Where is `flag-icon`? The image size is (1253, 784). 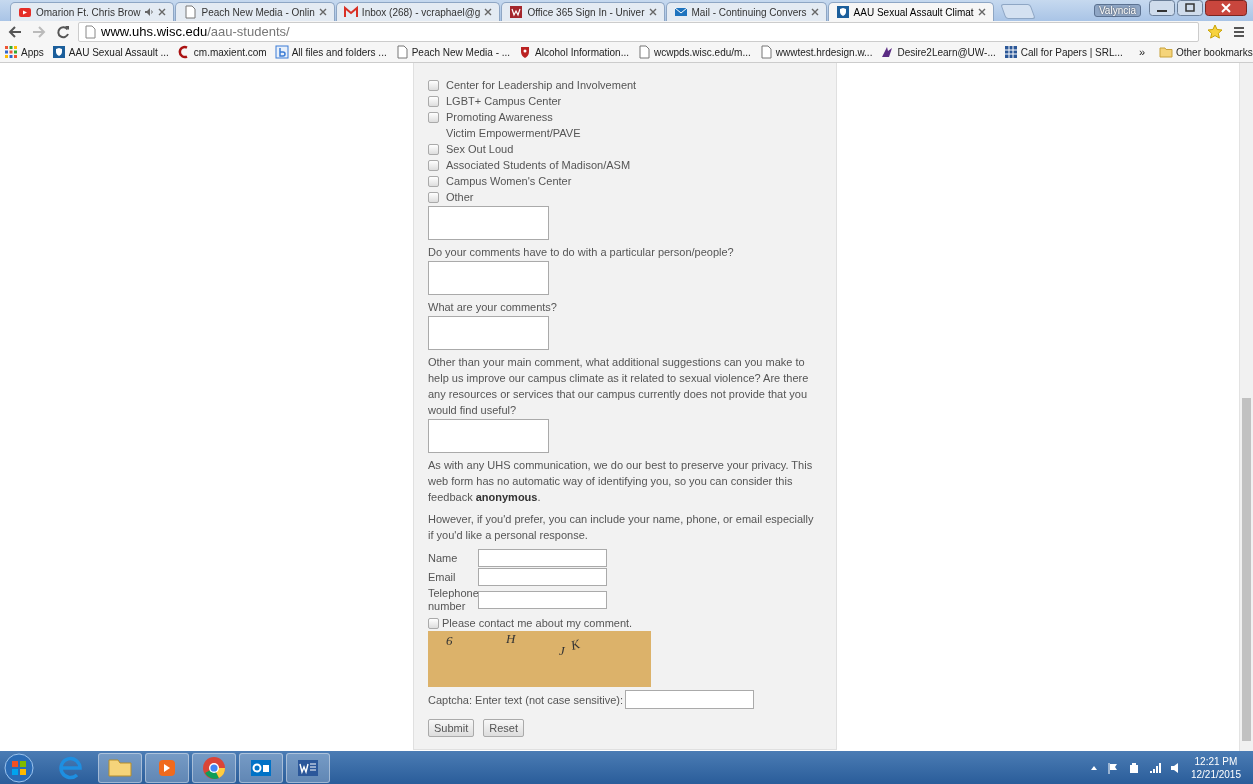
flag-icon is located at coordinates (1112, 767).